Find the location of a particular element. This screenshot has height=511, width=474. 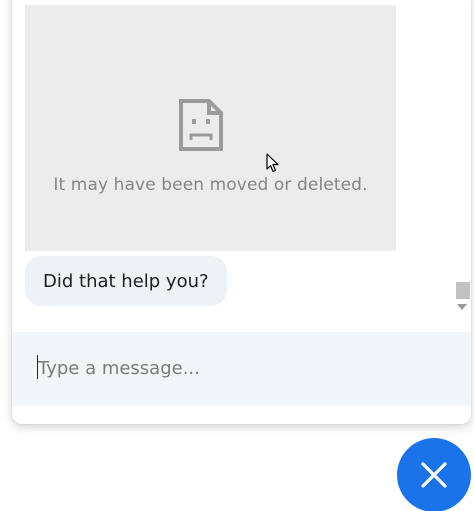

mouse-pointer-icon is located at coordinates (272, 163).